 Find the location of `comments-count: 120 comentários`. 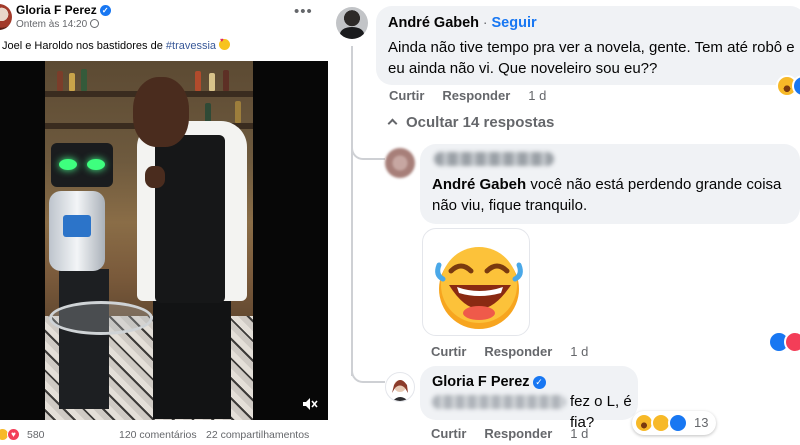

comments-count: 120 comentários is located at coordinates (158, 435).